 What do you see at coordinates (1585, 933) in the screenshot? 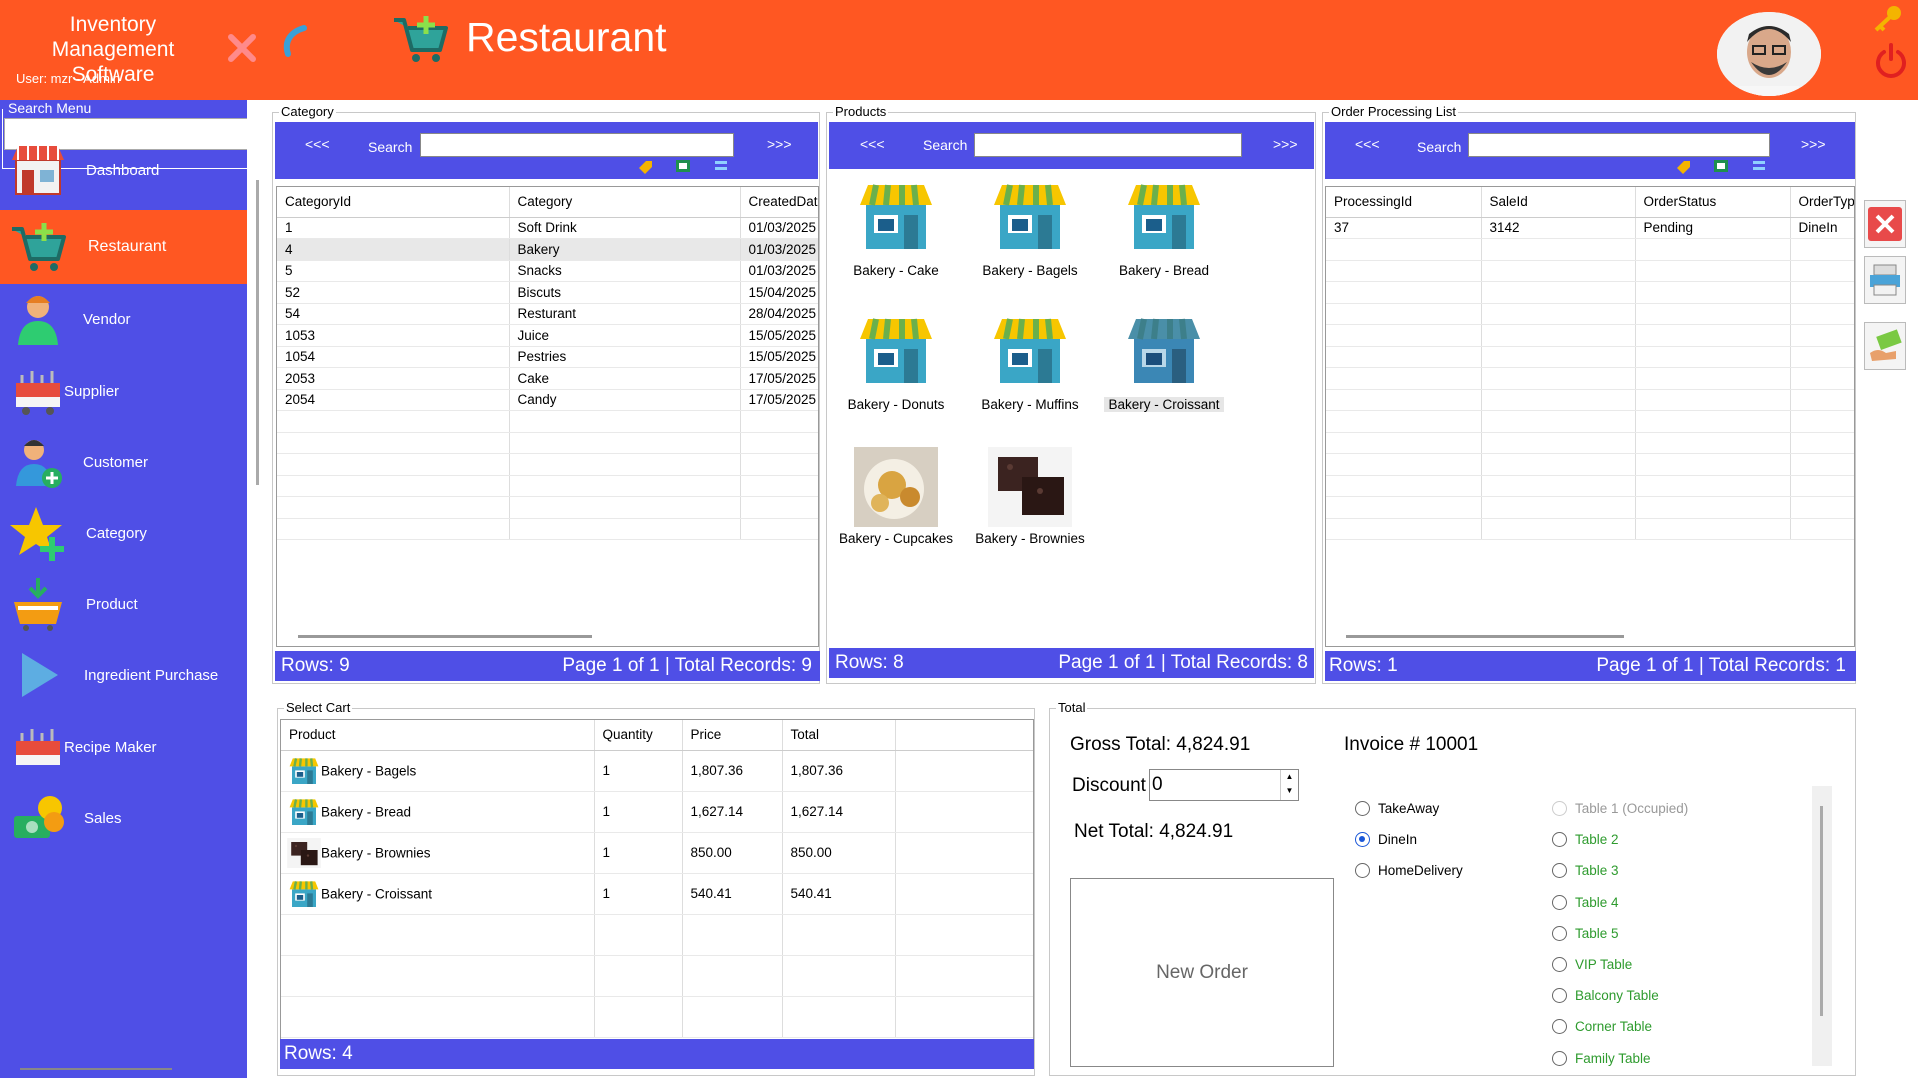
I see `table-option-table-5: Table 5` at bounding box center [1585, 933].